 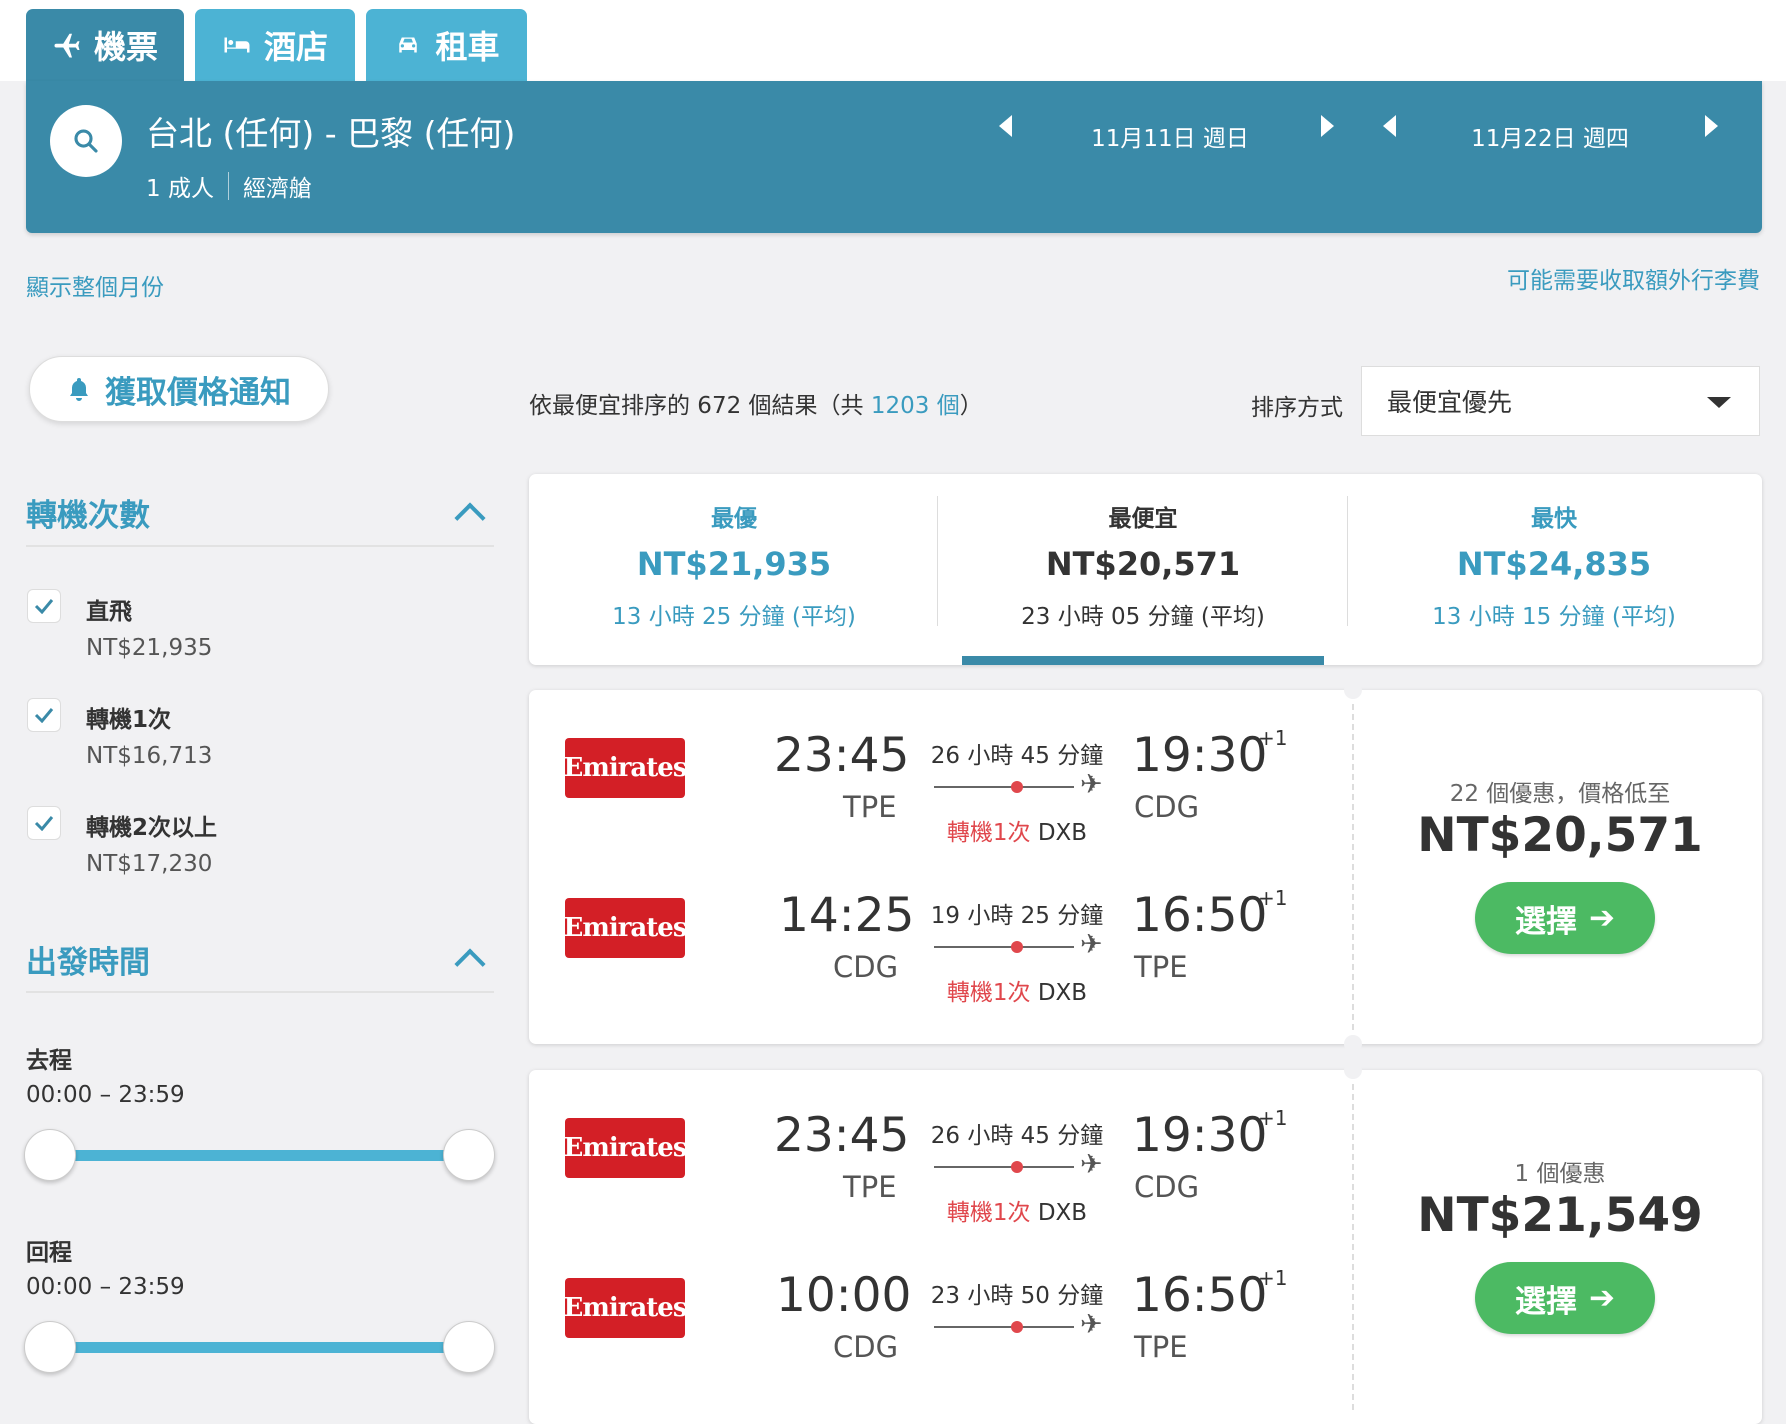 What do you see at coordinates (847, 915) in the screenshot?
I see `departure-time: 14:25` at bounding box center [847, 915].